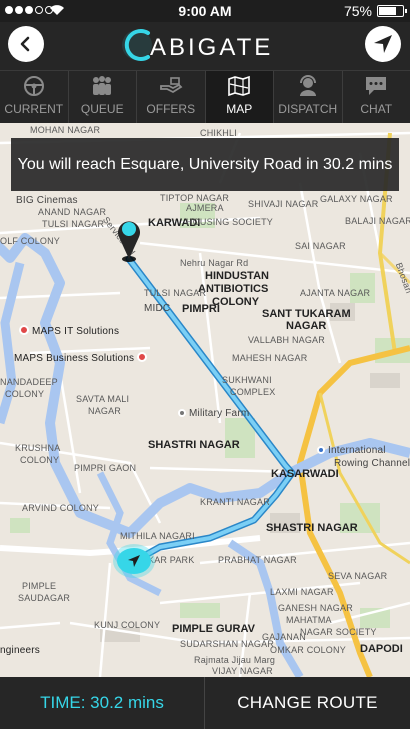 The height and width of the screenshot is (729, 410). I want to click on map-label: PRABHAT NAGAR, so click(257, 560).